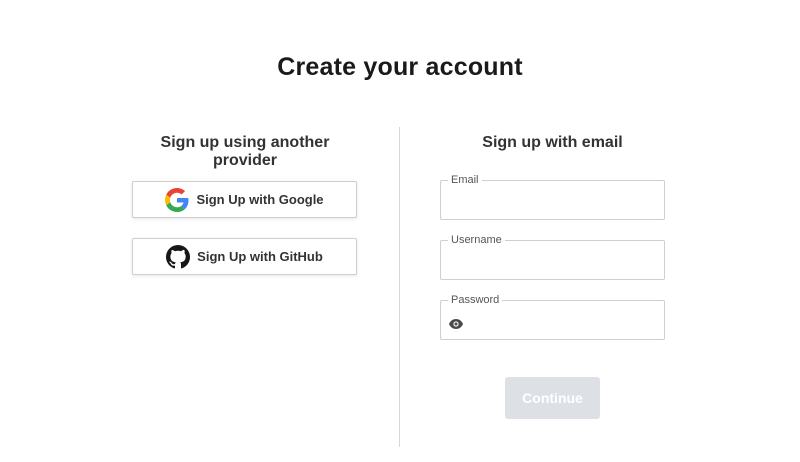  Describe the element at coordinates (562, 323) in the screenshot. I see `password-input` at that location.